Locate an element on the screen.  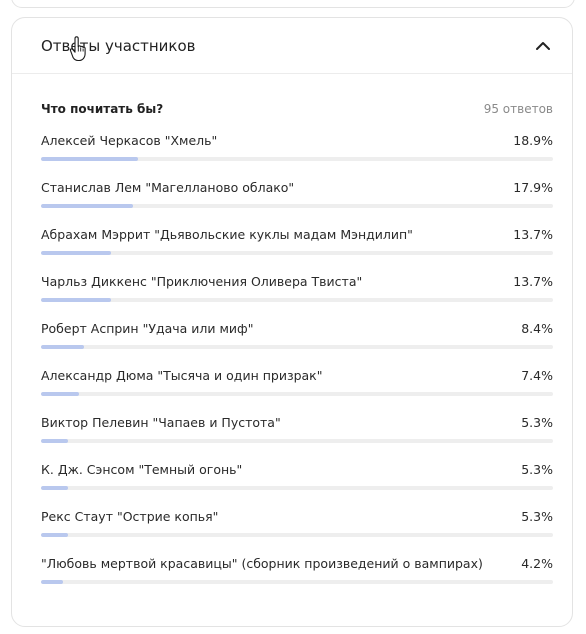
poll-option-label: Алексей Черкасов "Хмель" is located at coordinates (129, 140).